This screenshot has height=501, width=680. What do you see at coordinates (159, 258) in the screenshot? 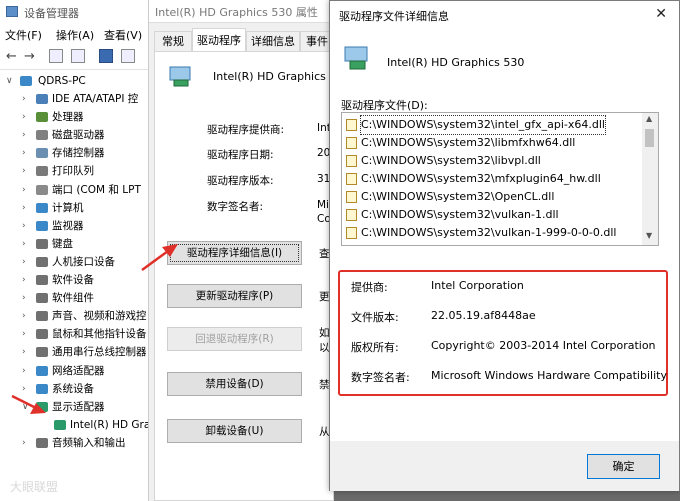
I see `arrow-to-details-button-icon` at bounding box center [159, 258].